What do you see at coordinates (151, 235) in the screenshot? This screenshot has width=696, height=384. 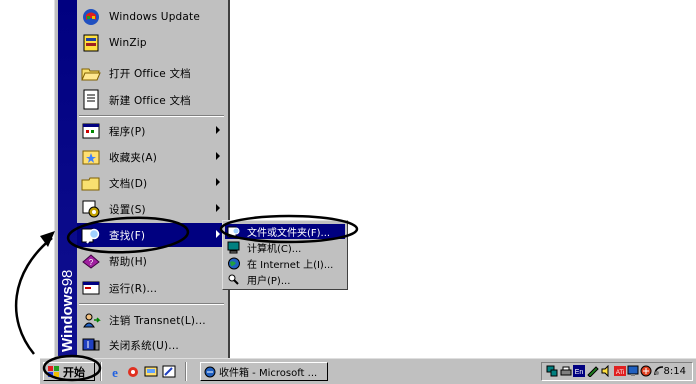 I see `menu-item-find: 查找(F)` at bounding box center [151, 235].